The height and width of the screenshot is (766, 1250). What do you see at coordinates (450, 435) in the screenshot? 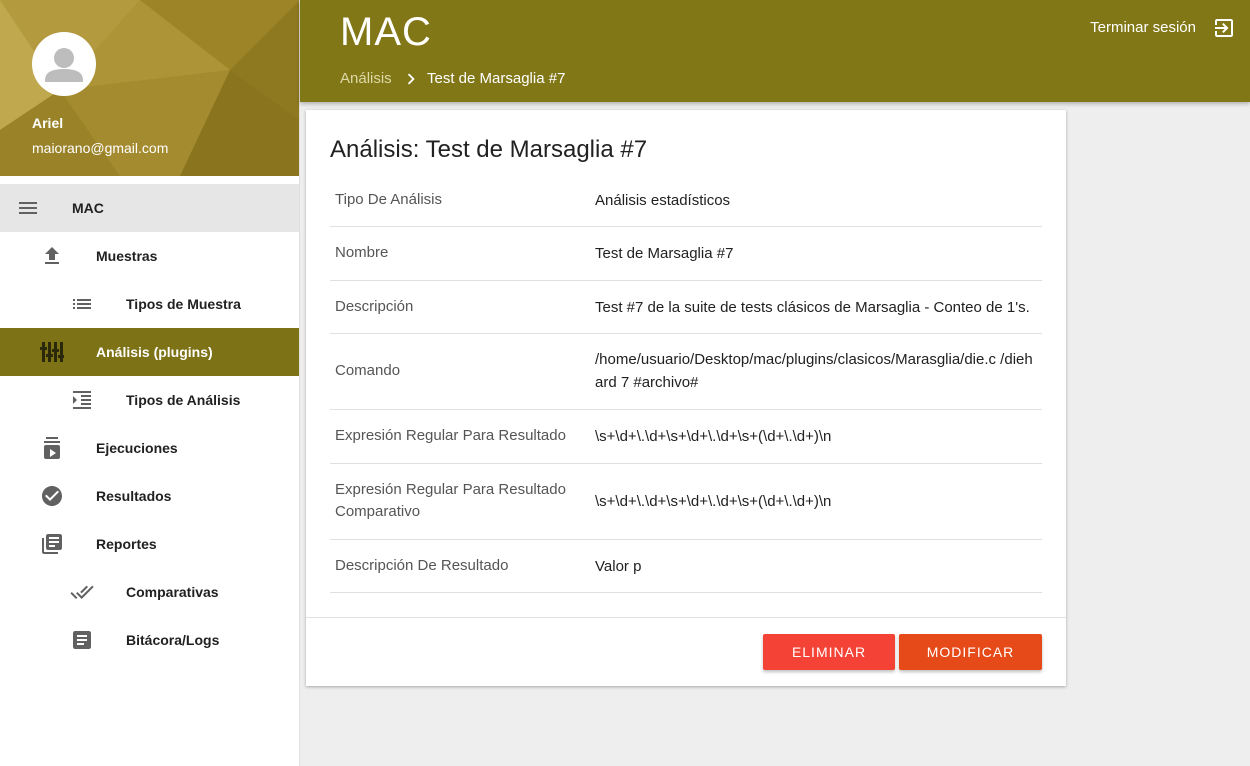
I see `detail-key: Expresión Regular Para Resultado` at bounding box center [450, 435].